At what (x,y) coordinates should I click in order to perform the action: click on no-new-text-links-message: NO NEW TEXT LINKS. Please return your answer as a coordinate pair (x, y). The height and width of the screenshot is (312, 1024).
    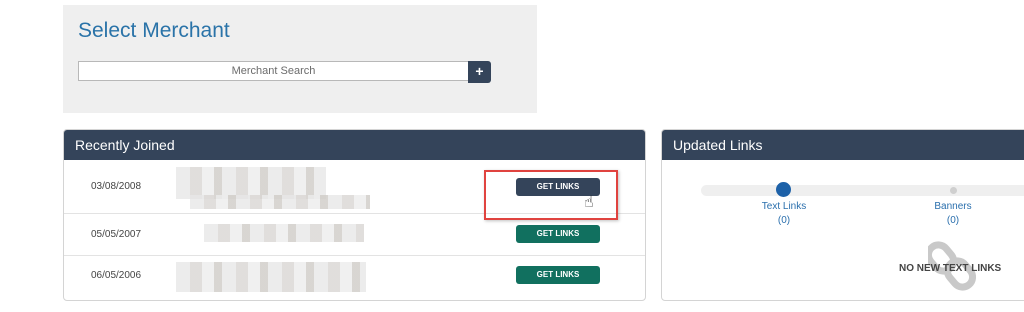
    Looking at the image, I should click on (950, 268).